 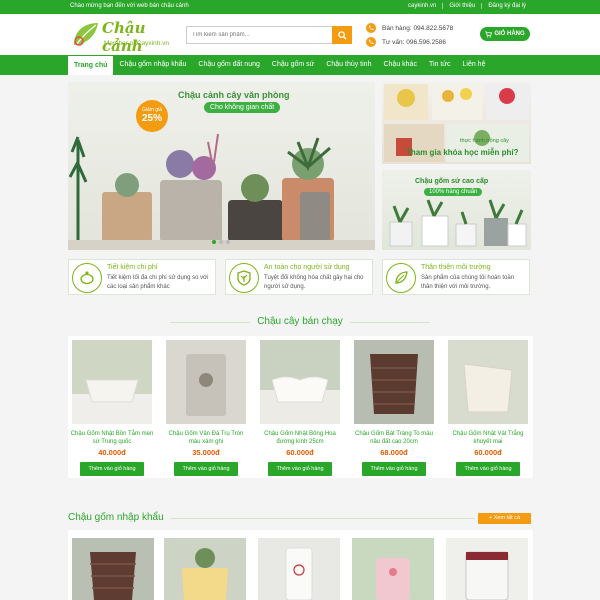 I want to click on support-phone: Tư vấn: 096.596.2586, so click(x=414, y=42).